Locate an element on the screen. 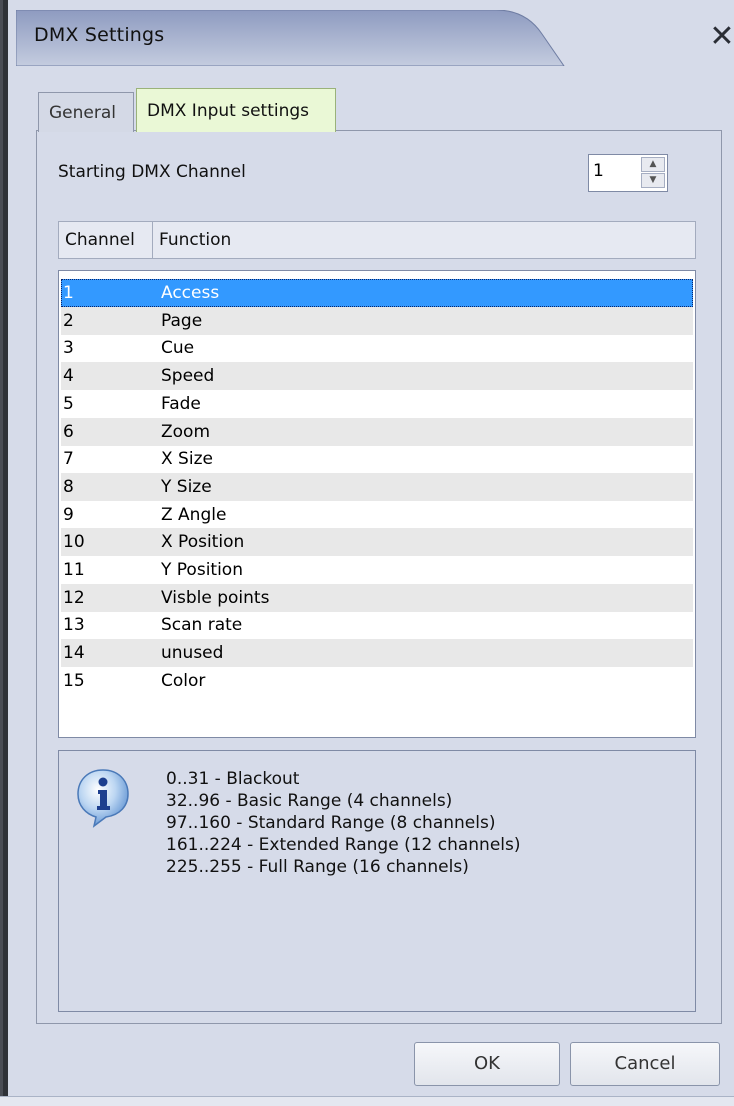  channel-cell: 2 is located at coordinates (68, 320).